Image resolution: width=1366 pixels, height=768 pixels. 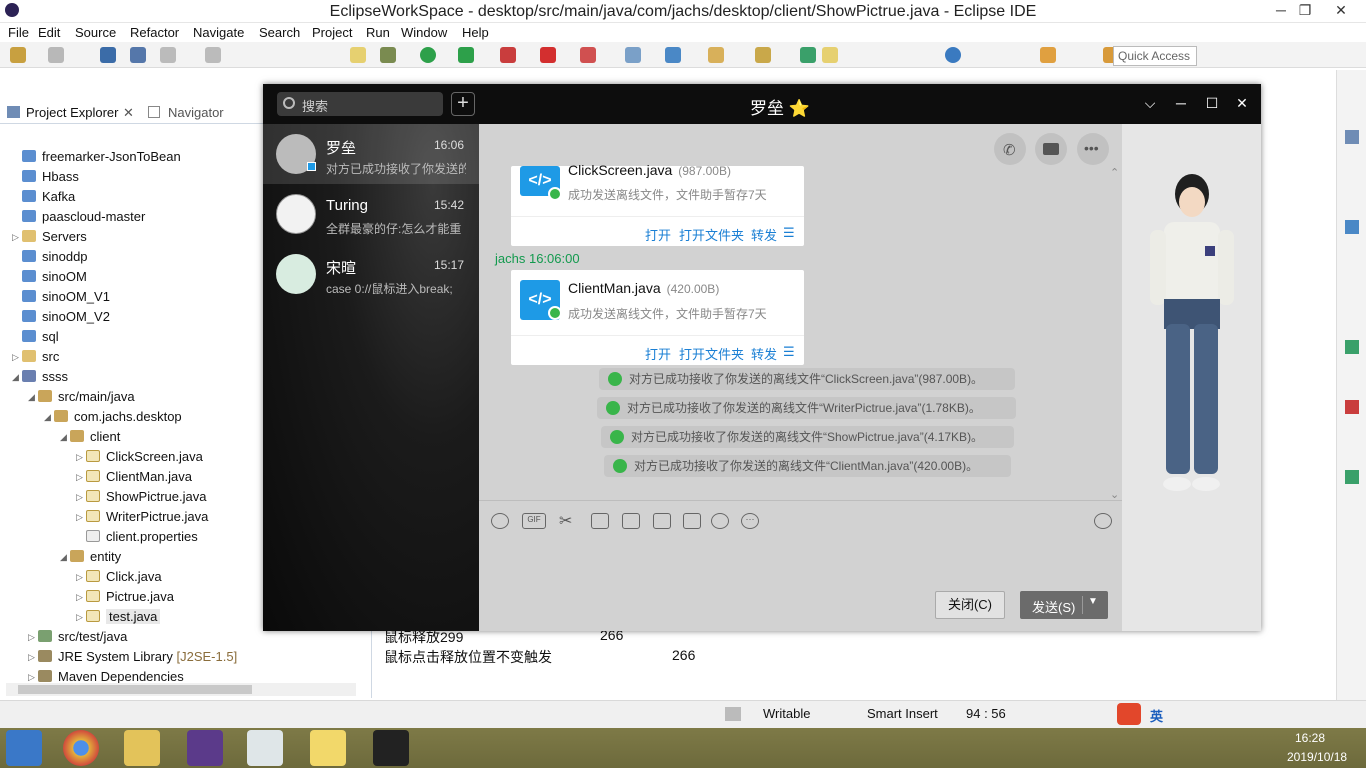 What do you see at coordinates (371, 154) in the screenshot?
I see `contact-item-active: 罗垒 16:06 对方已成功接收了你发送的` at bounding box center [371, 154].